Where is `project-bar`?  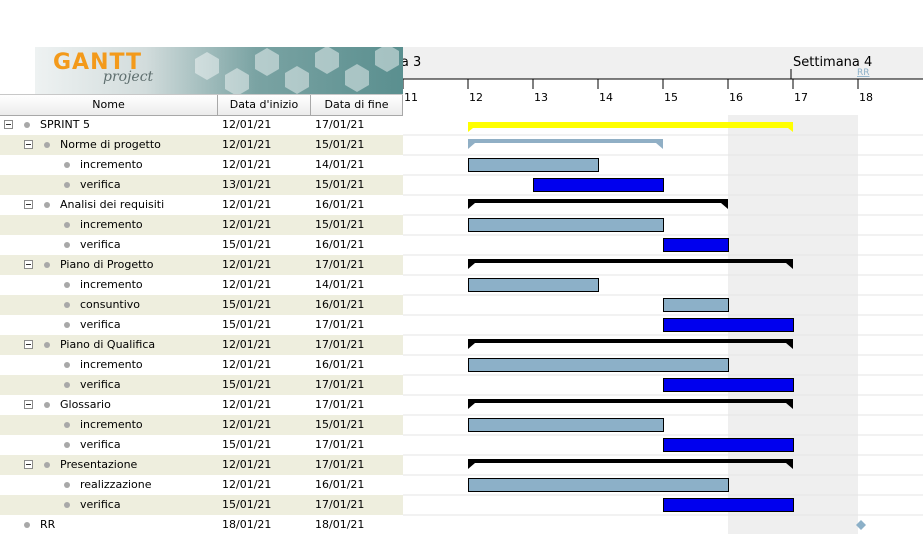
project-bar is located at coordinates (630, 125).